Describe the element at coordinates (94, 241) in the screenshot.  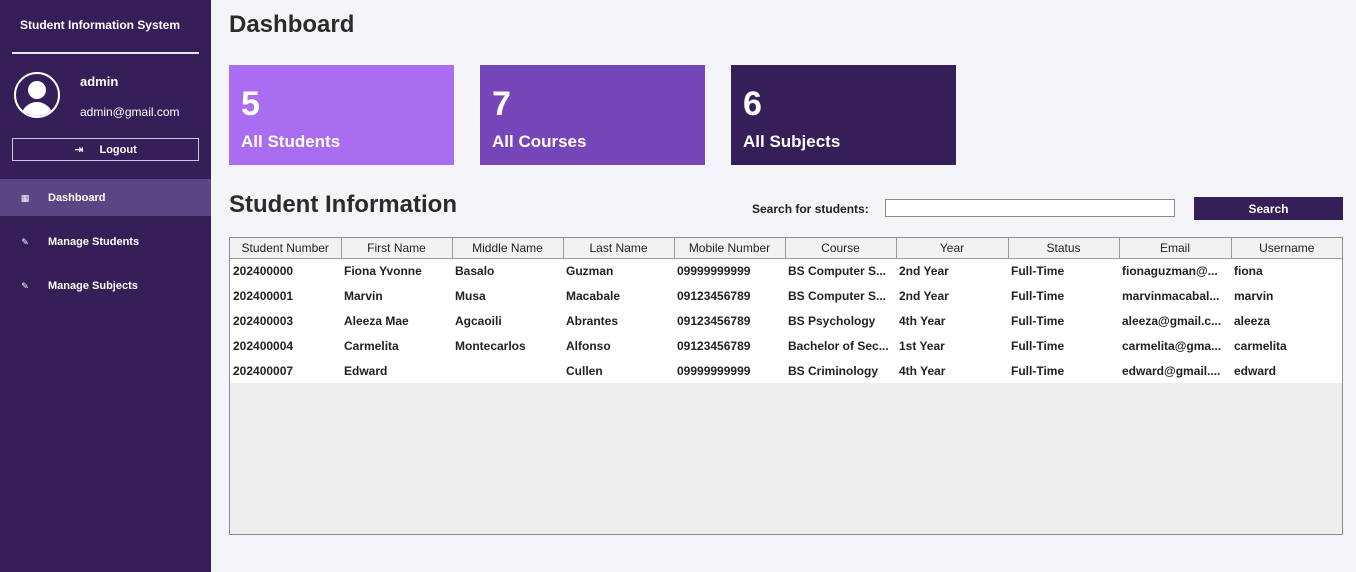
I see `sidebar-item-label: Manage Students` at that location.